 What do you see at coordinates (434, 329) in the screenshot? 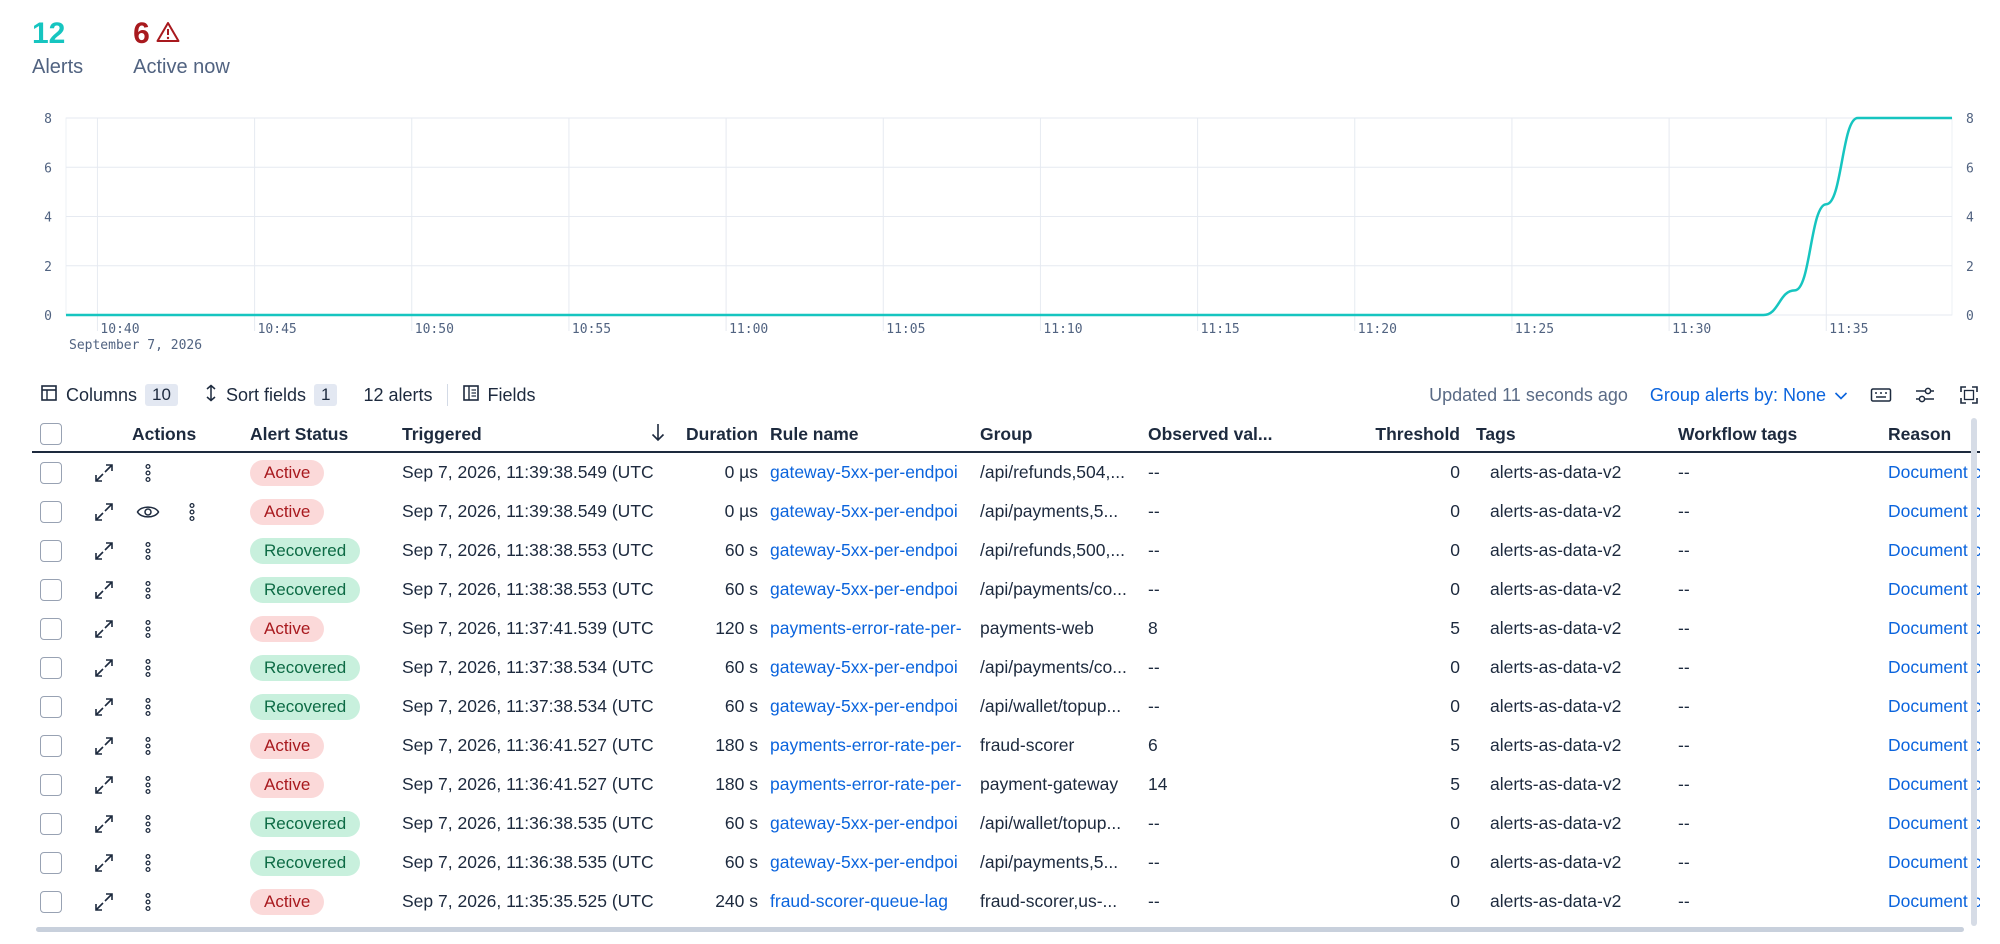
I see `x-tick-label: 10:50` at bounding box center [434, 329].